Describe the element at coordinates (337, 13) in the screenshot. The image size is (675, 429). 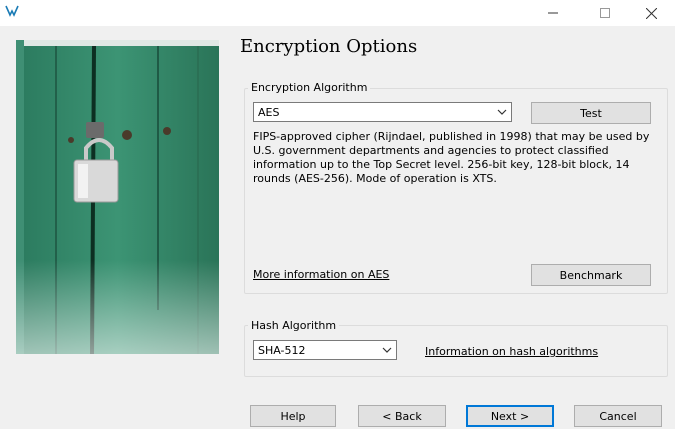
I see `title-bar` at that location.